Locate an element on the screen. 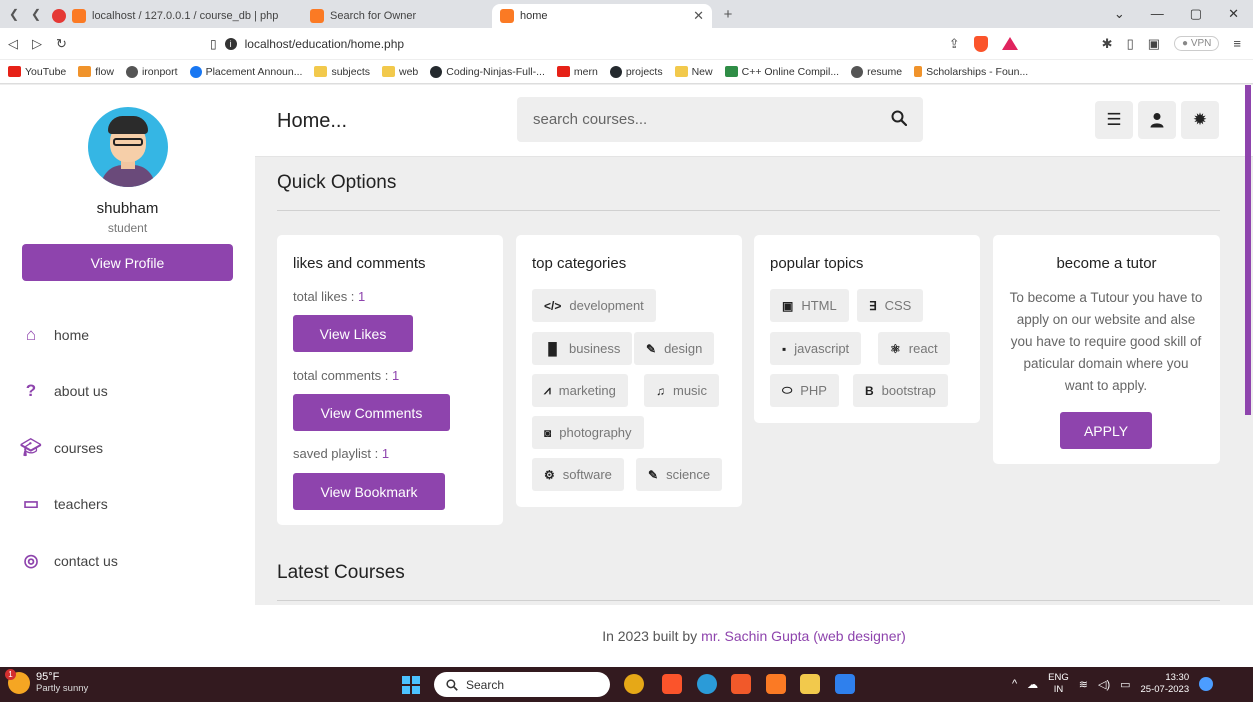  view-comments-button: View Comments is located at coordinates (371, 412).